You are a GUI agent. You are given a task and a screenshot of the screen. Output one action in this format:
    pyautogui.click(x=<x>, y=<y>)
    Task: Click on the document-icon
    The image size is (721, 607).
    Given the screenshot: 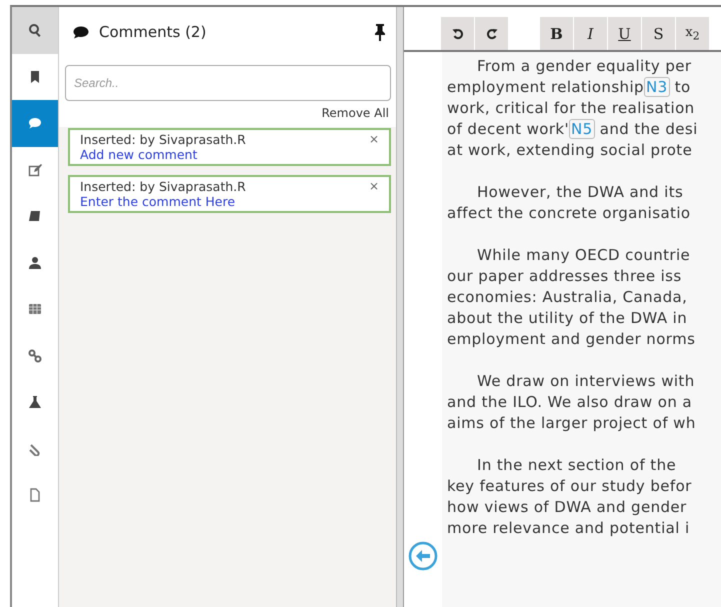 What is the action you would take?
    pyautogui.click(x=35, y=495)
    